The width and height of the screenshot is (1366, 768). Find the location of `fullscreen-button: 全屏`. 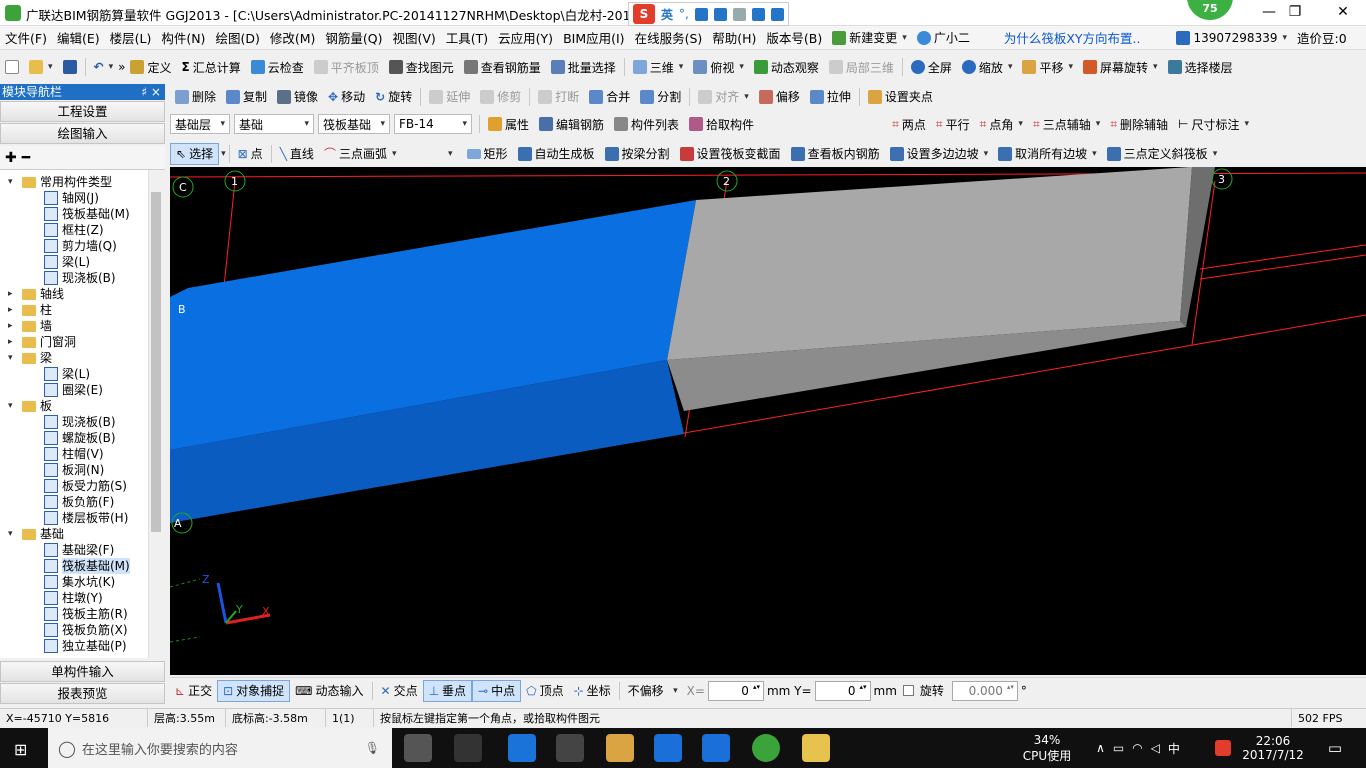

fullscreen-button: 全屏 is located at coordinates (931, 67).